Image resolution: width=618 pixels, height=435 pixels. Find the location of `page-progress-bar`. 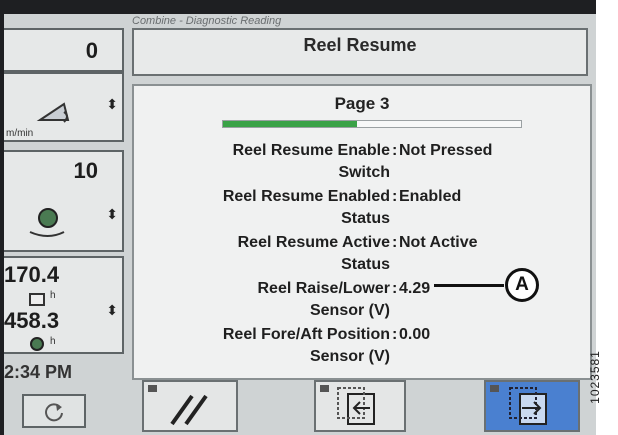

page-progress-bar is located at coordinates (372, 124).